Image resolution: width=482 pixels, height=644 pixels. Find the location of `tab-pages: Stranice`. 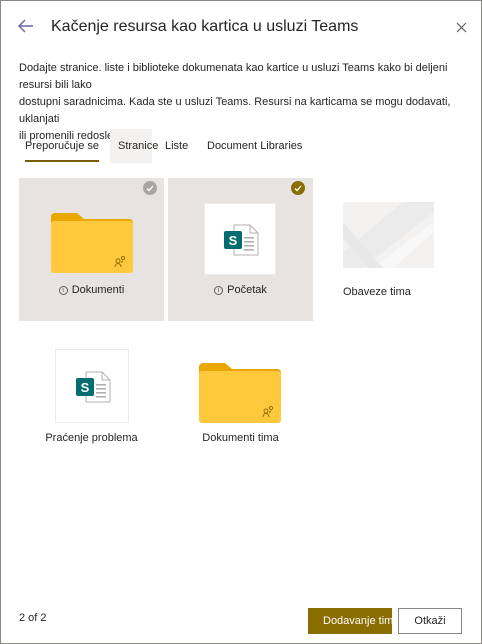

tab-pages: Stranice is located at coordinates (134, 146).